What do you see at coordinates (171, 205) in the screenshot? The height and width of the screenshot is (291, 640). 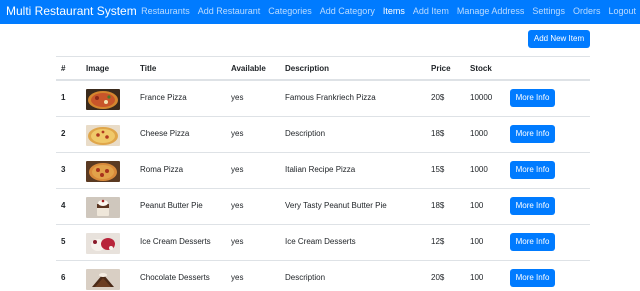 I see `item-title: Peanut Butter Pie` at bounding box center [171, 205].